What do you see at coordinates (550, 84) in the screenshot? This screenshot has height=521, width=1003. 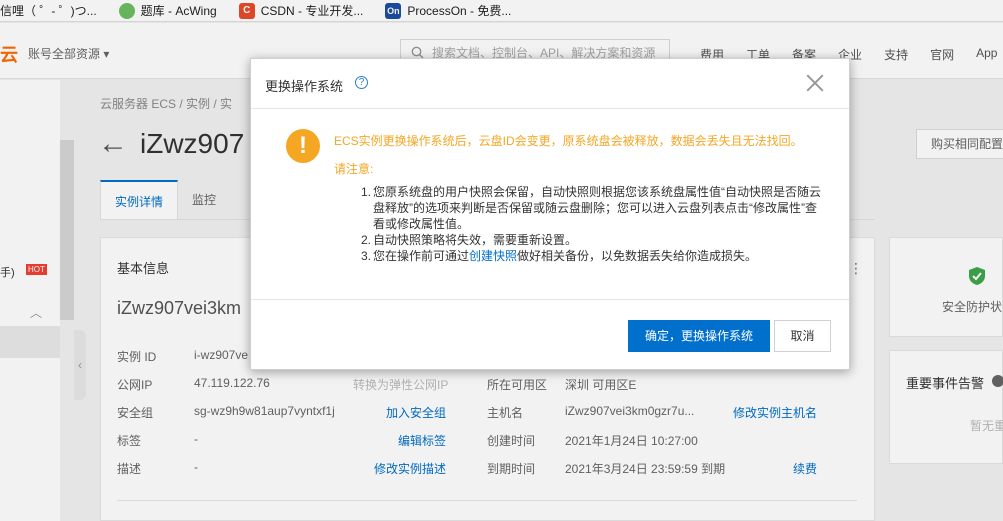 I see `dialog-header: 更换操作系统 ?` at bounding box center [550, 84].